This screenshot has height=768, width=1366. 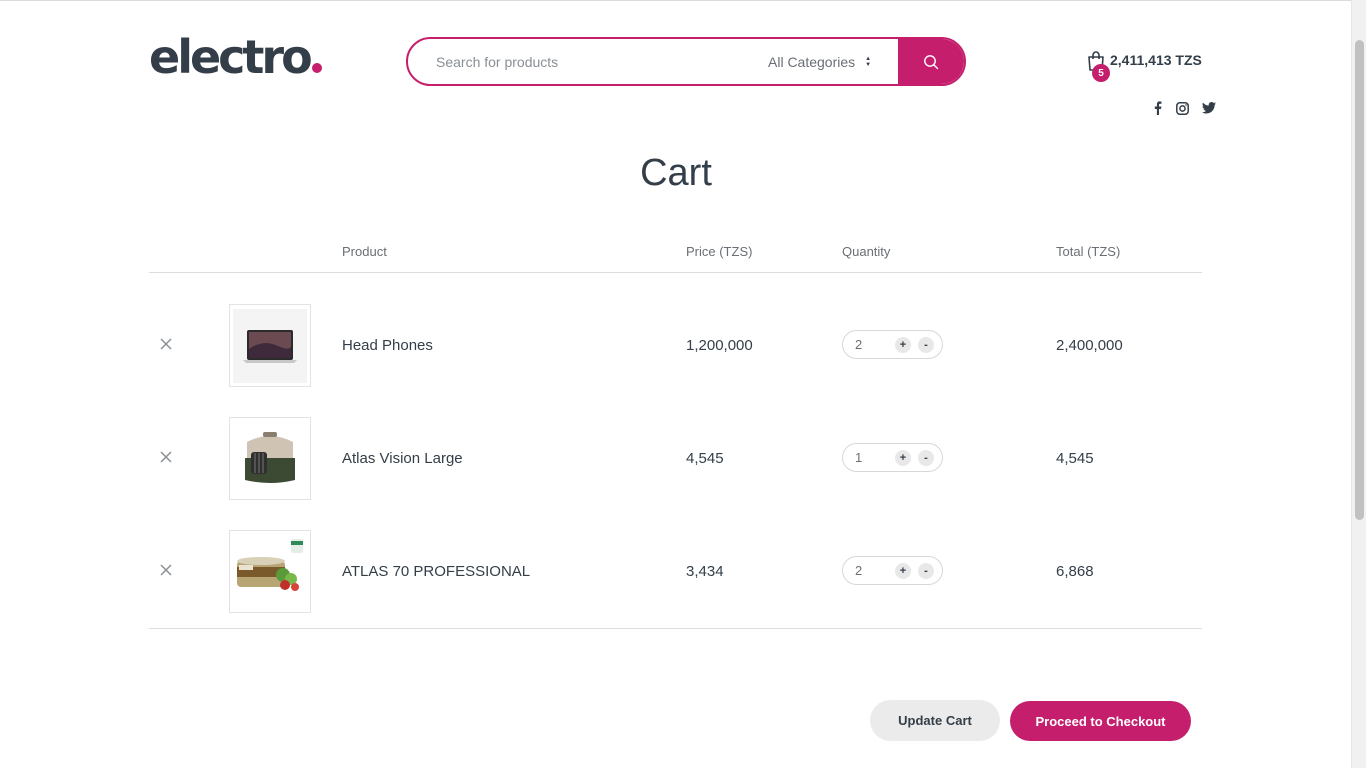 I want to click on pet-carrier-image, so click(x=270, y=458).